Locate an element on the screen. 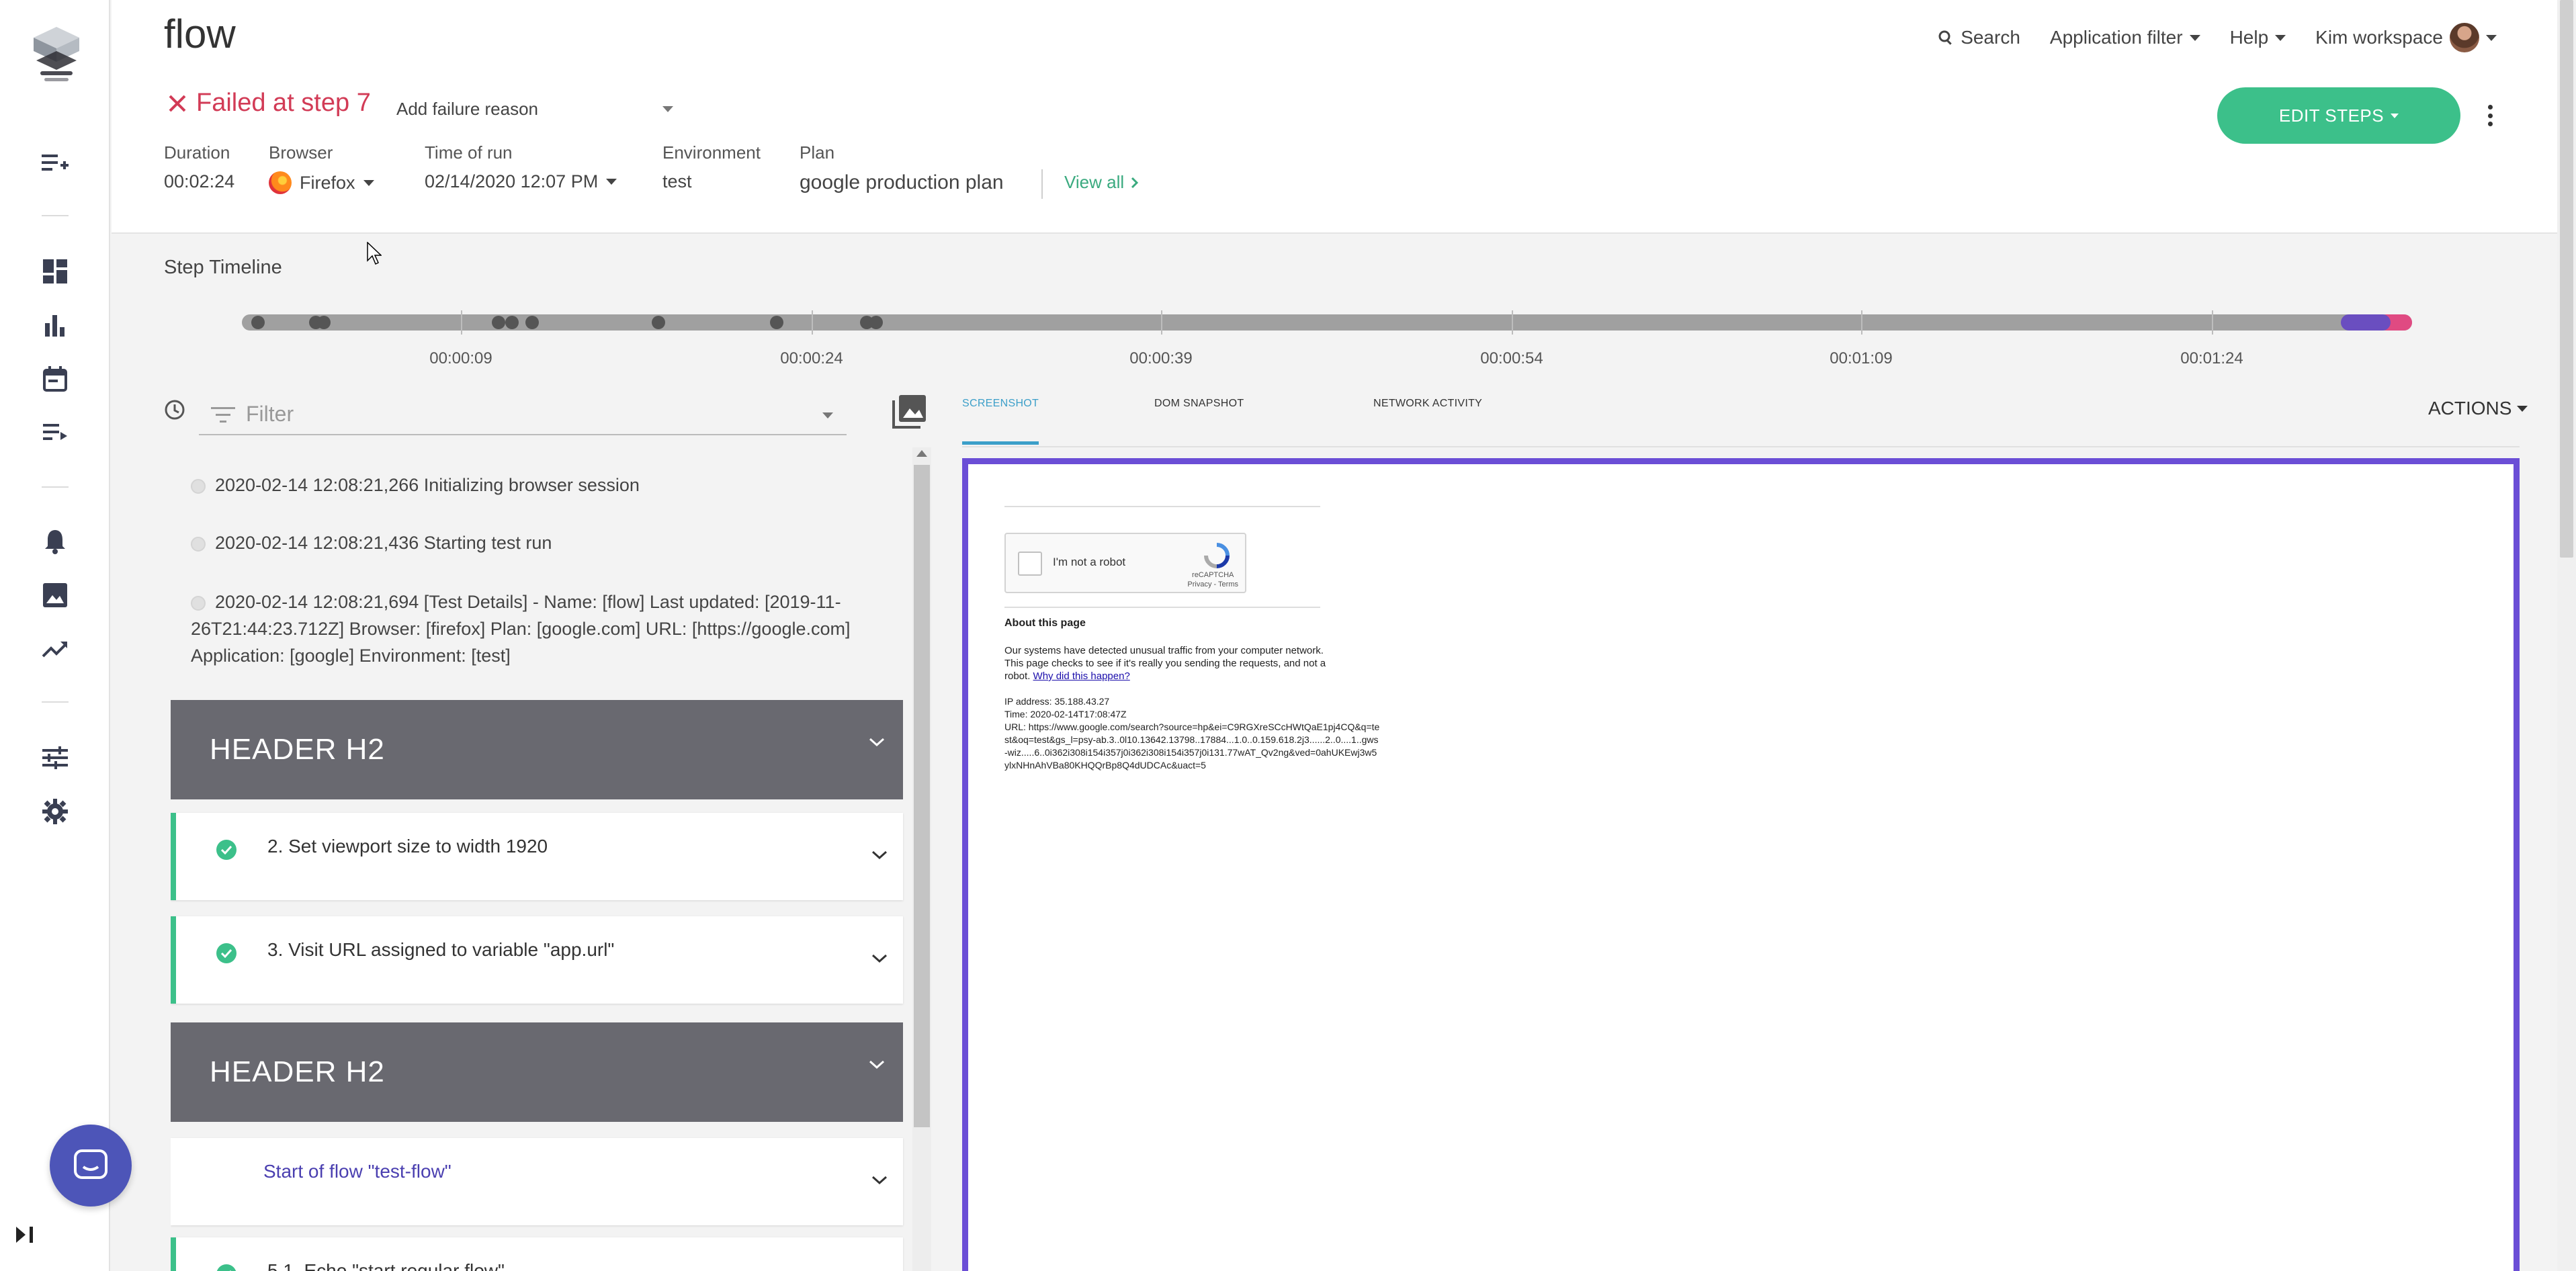 This screenshot has height=1271, width=2576. history-icon is located at coordinates (176, 411).